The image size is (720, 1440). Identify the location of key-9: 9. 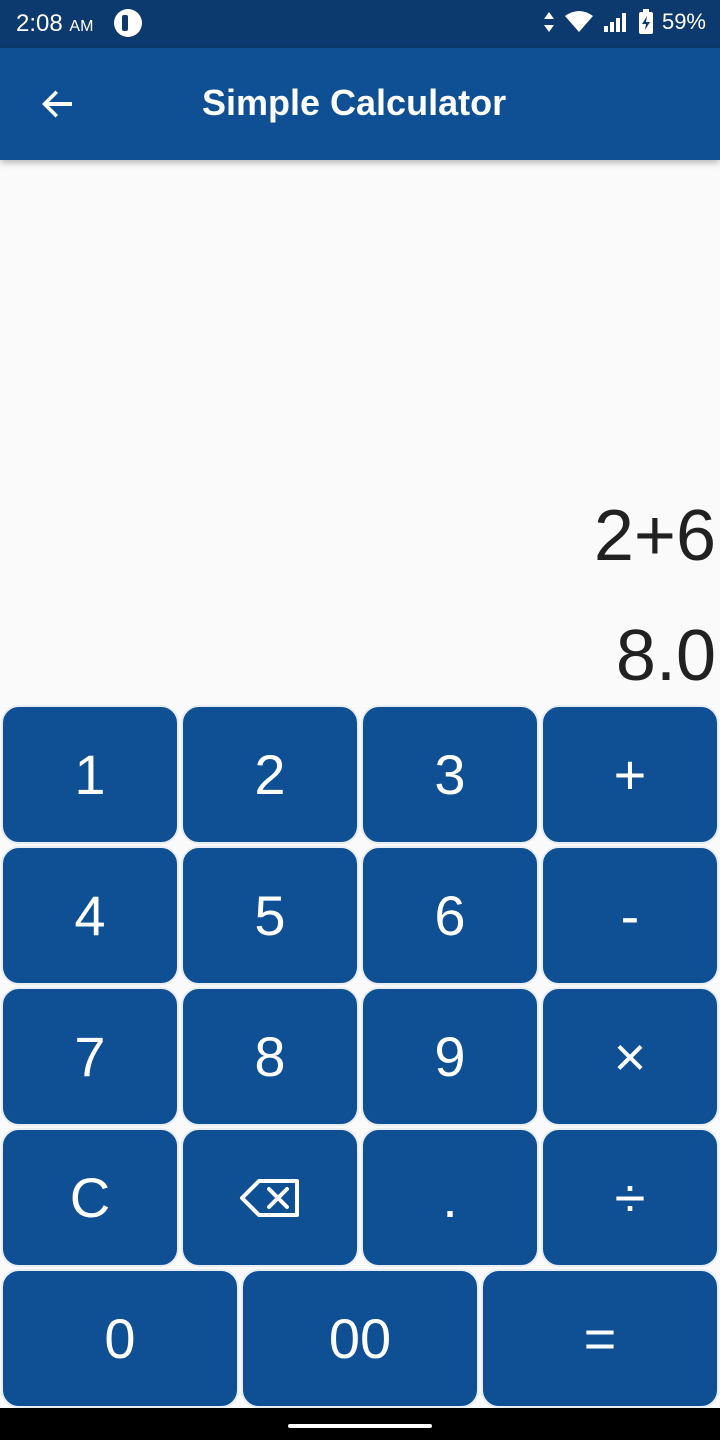
(450, 1056).